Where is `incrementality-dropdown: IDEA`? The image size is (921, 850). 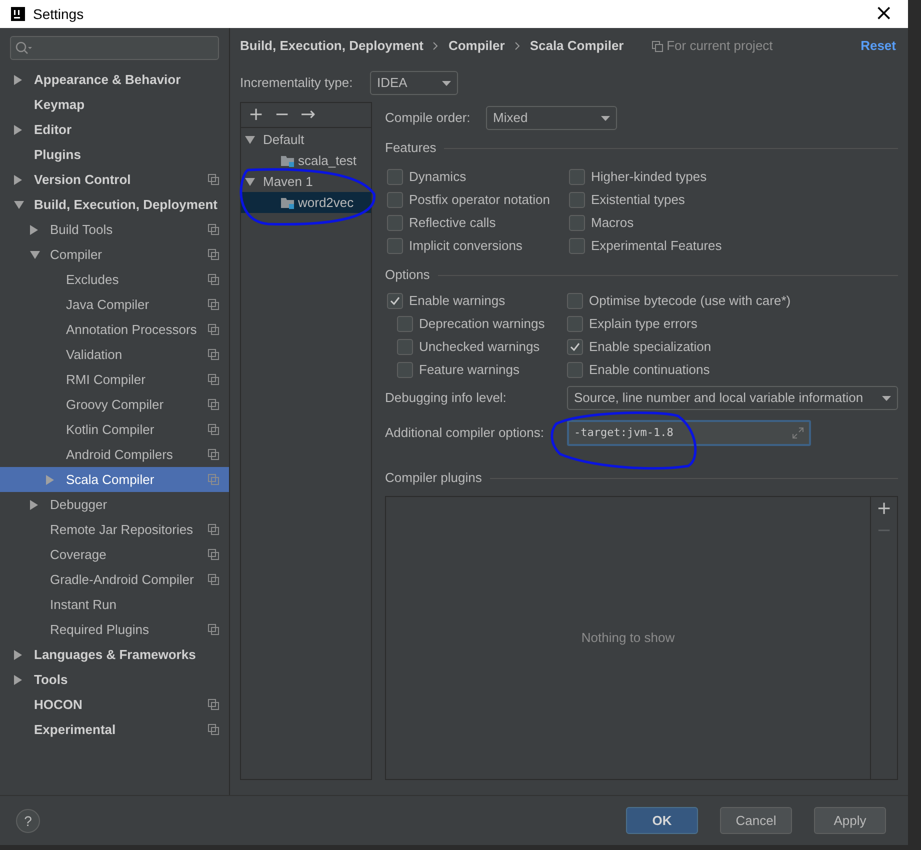
incrementality-dropdown: IDEA is located at coordinates (414, 83).